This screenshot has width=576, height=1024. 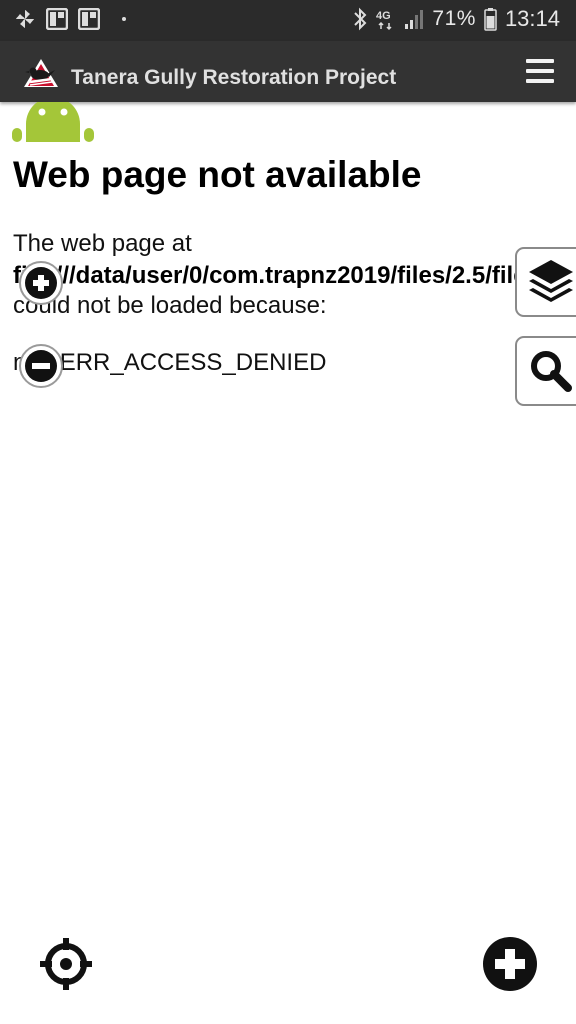 I want to click on status-notifications, so click(x=70, y=19).